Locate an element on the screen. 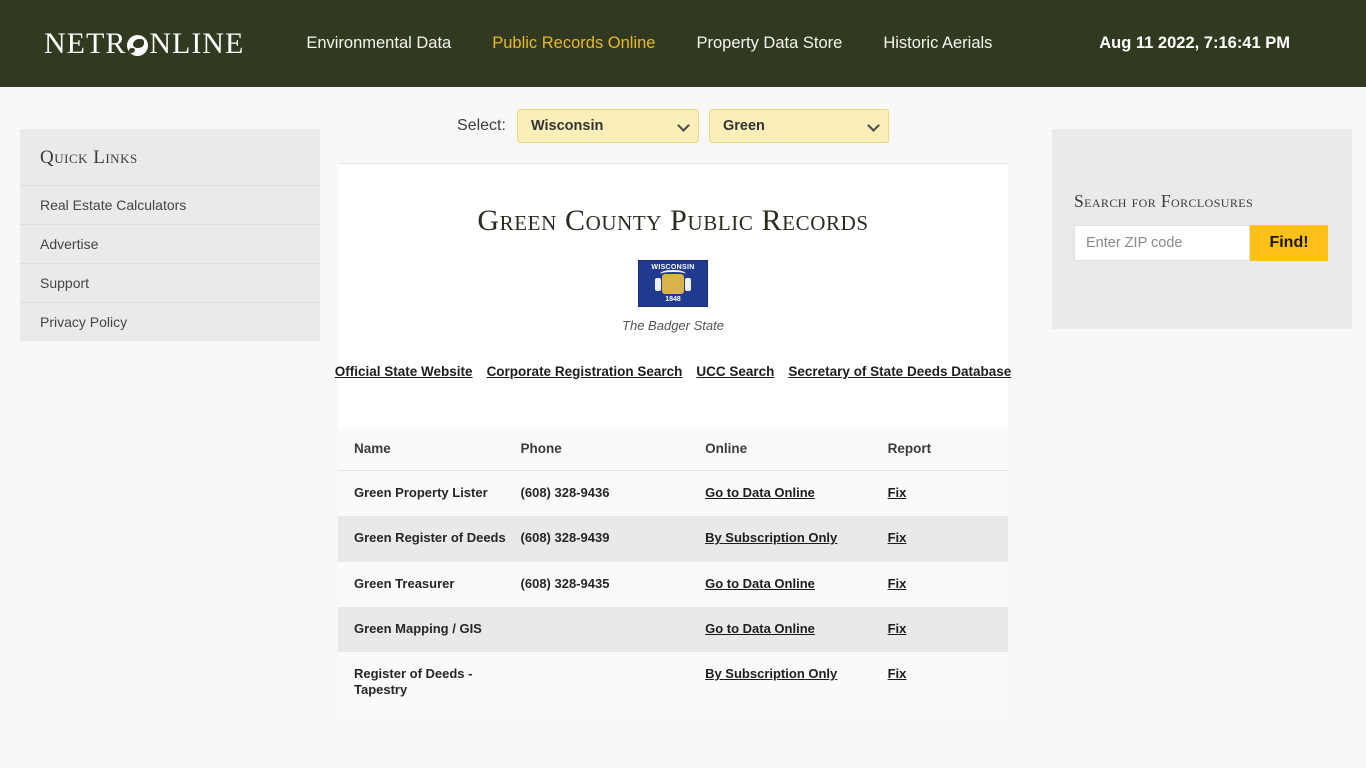 Image resolution: width=1366 pixels, height=768 pixels. column-header-phone: Phone is located at coordinates (613, 449).